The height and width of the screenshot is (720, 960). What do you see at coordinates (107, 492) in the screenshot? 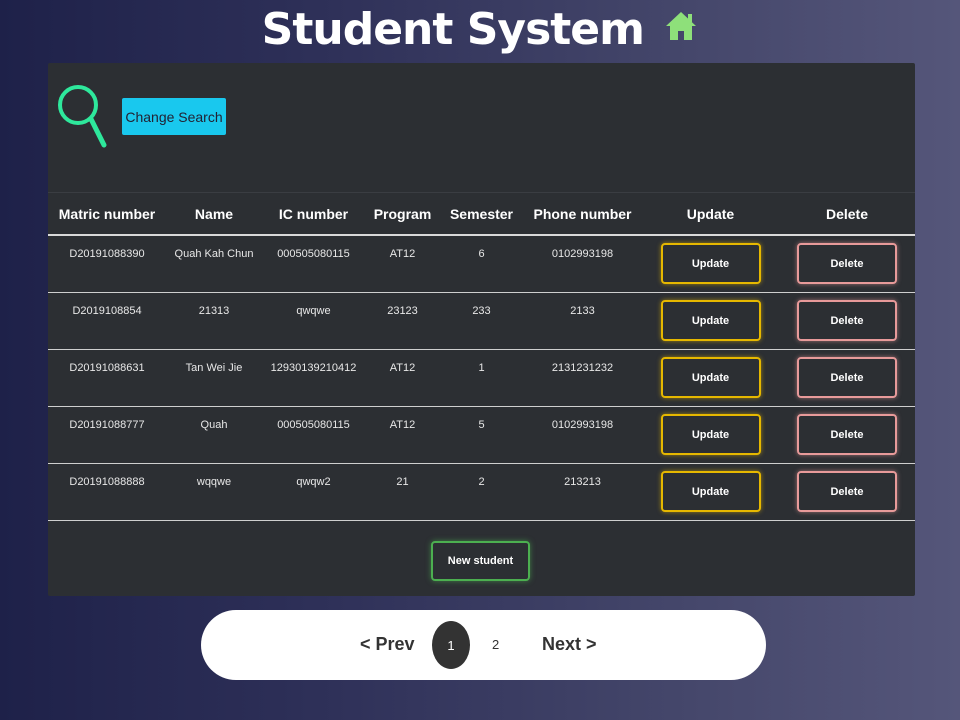
I see `cell-matric: D20191088888` at bounding box center [107, 492].